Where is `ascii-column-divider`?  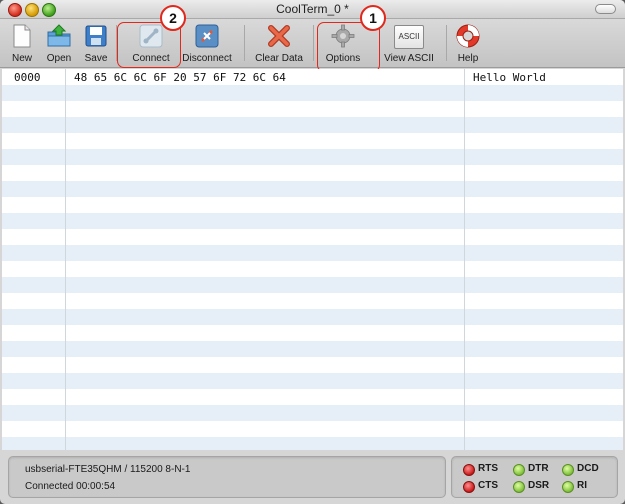
ascii-column-divider is located at coordinates (464, 259).